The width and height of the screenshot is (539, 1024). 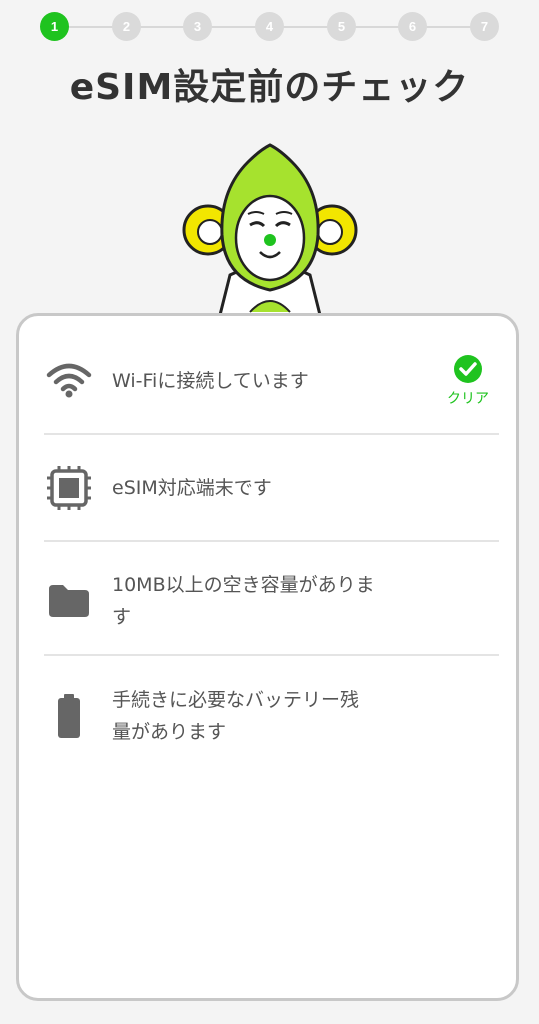 What do you see at coordinates (69, 488) in the screenshot?
I see `chip-icon` at bounding box center [69, 488].